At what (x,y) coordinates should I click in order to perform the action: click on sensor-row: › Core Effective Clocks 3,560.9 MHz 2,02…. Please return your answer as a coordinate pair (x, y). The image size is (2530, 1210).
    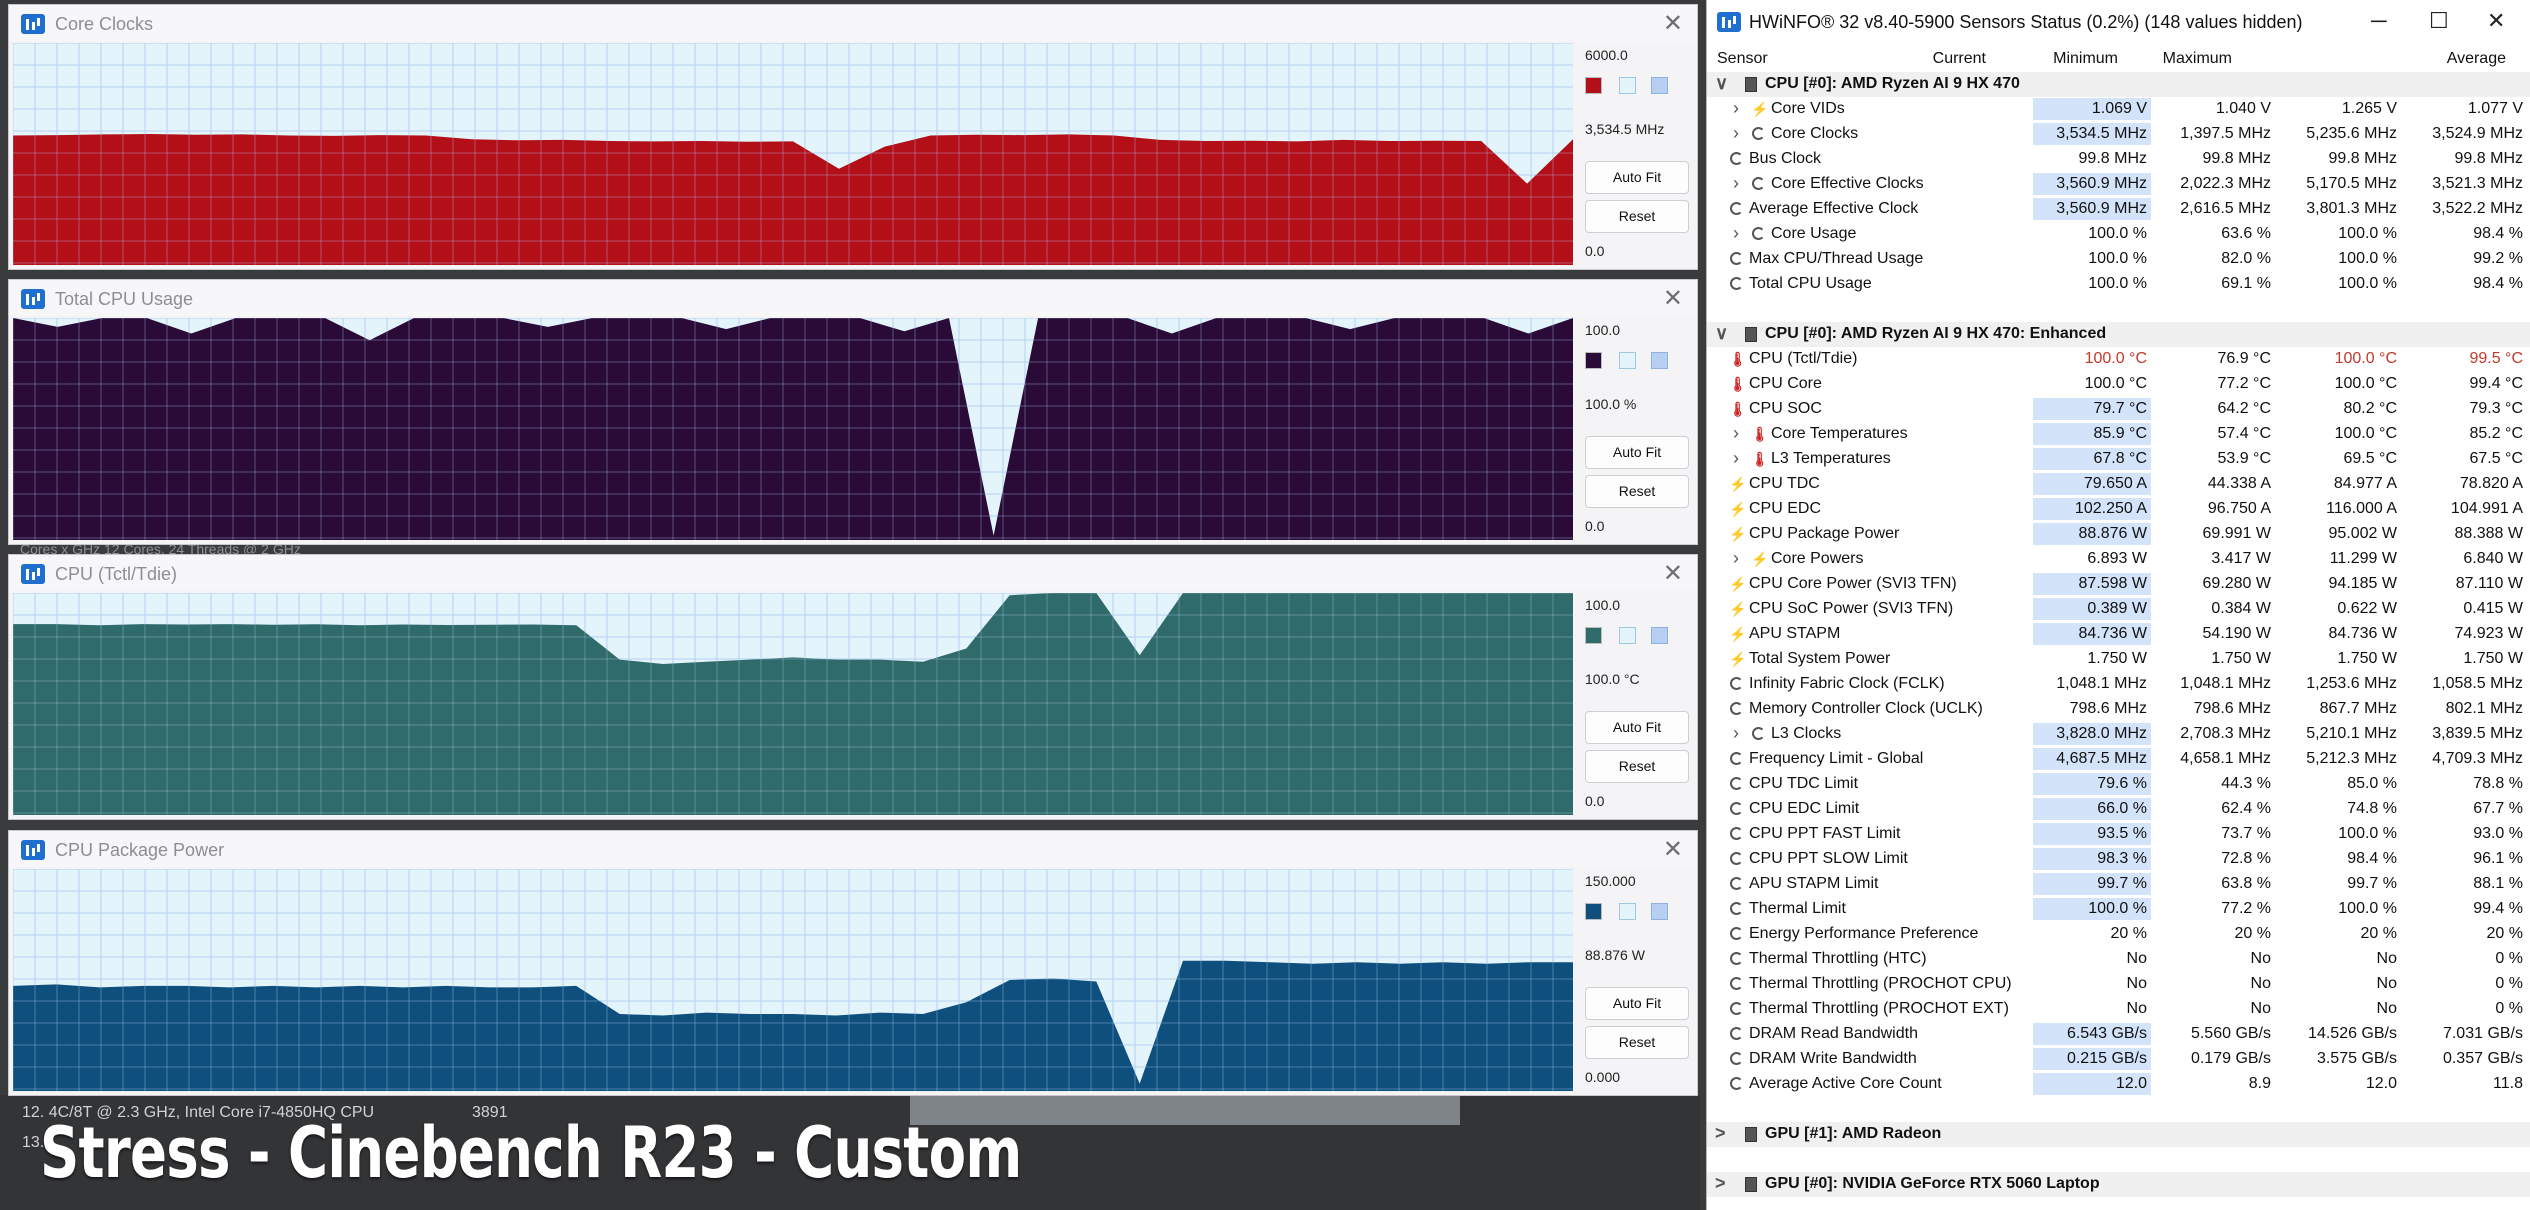
    Looking at the image, I should click on (2118, 184).